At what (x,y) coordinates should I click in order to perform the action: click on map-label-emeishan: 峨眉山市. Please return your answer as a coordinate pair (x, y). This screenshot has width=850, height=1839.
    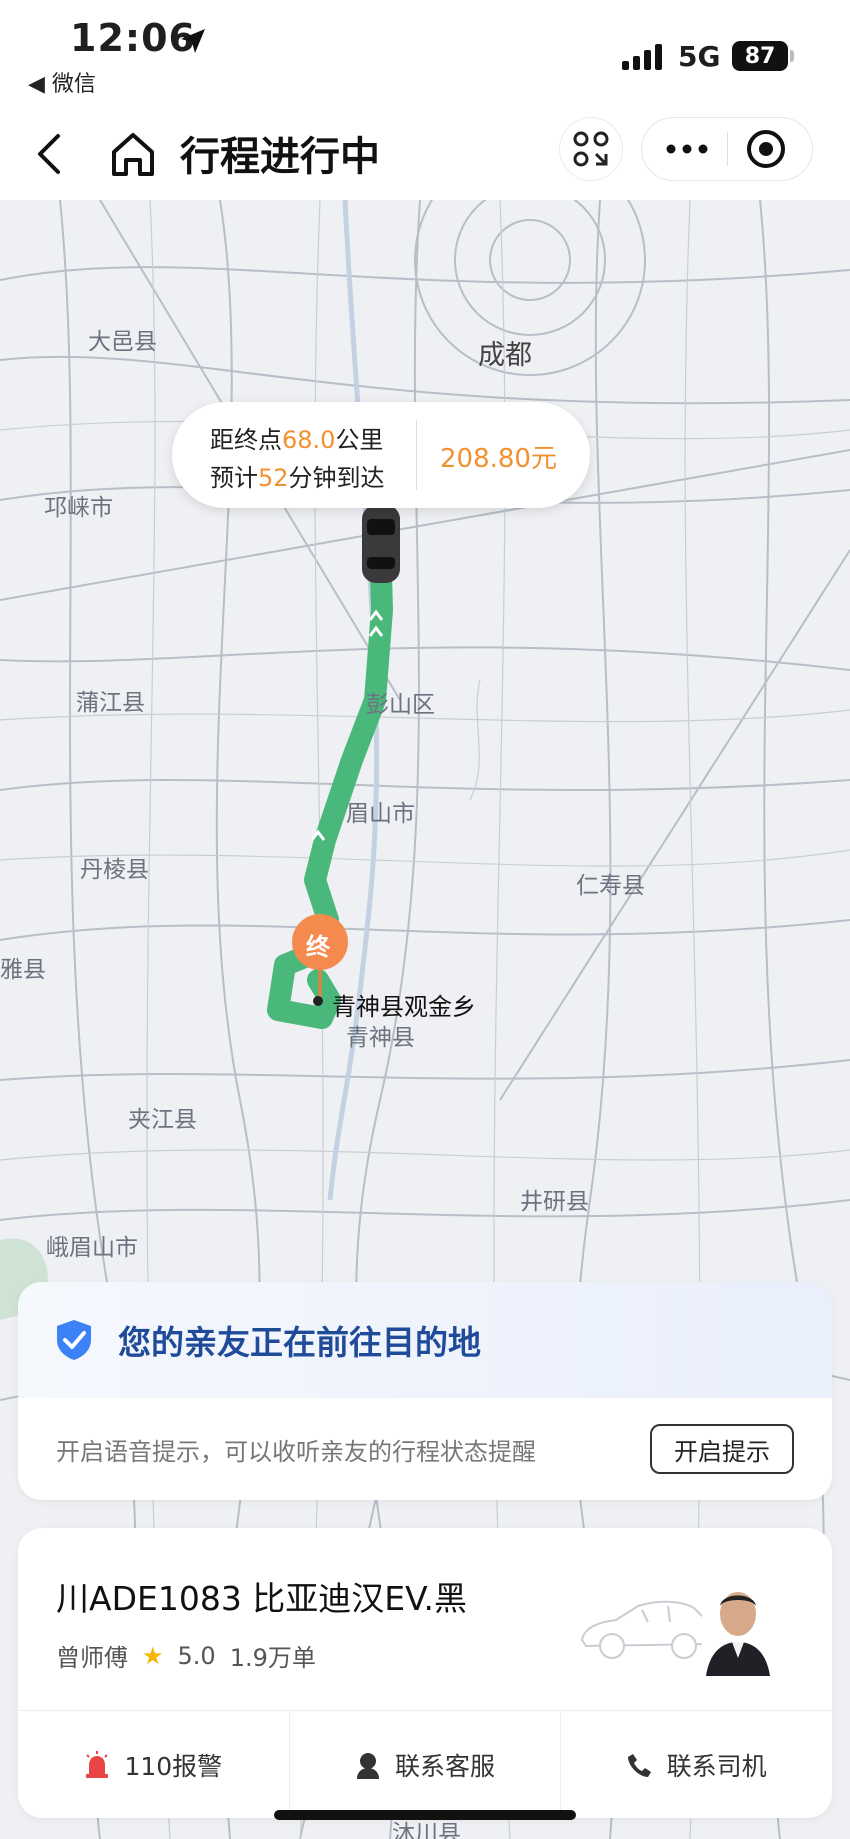
    Looking at the image, I should click on (92, 1248).